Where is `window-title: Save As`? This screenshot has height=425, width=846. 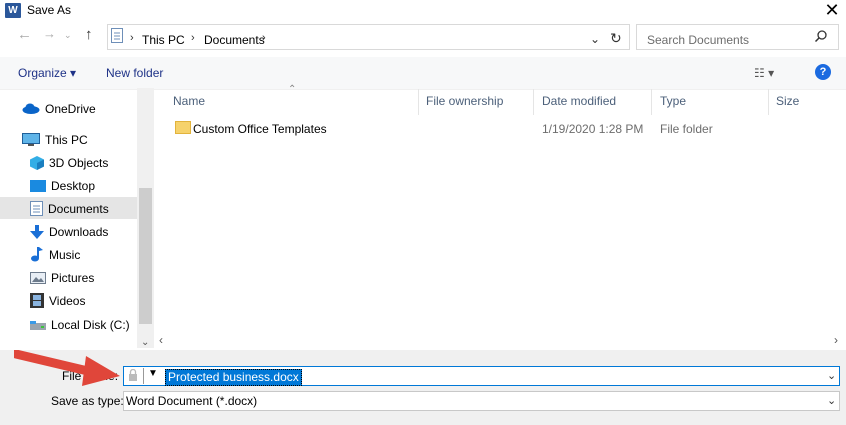 window-title: Save As is located at coordinates (49, 10).